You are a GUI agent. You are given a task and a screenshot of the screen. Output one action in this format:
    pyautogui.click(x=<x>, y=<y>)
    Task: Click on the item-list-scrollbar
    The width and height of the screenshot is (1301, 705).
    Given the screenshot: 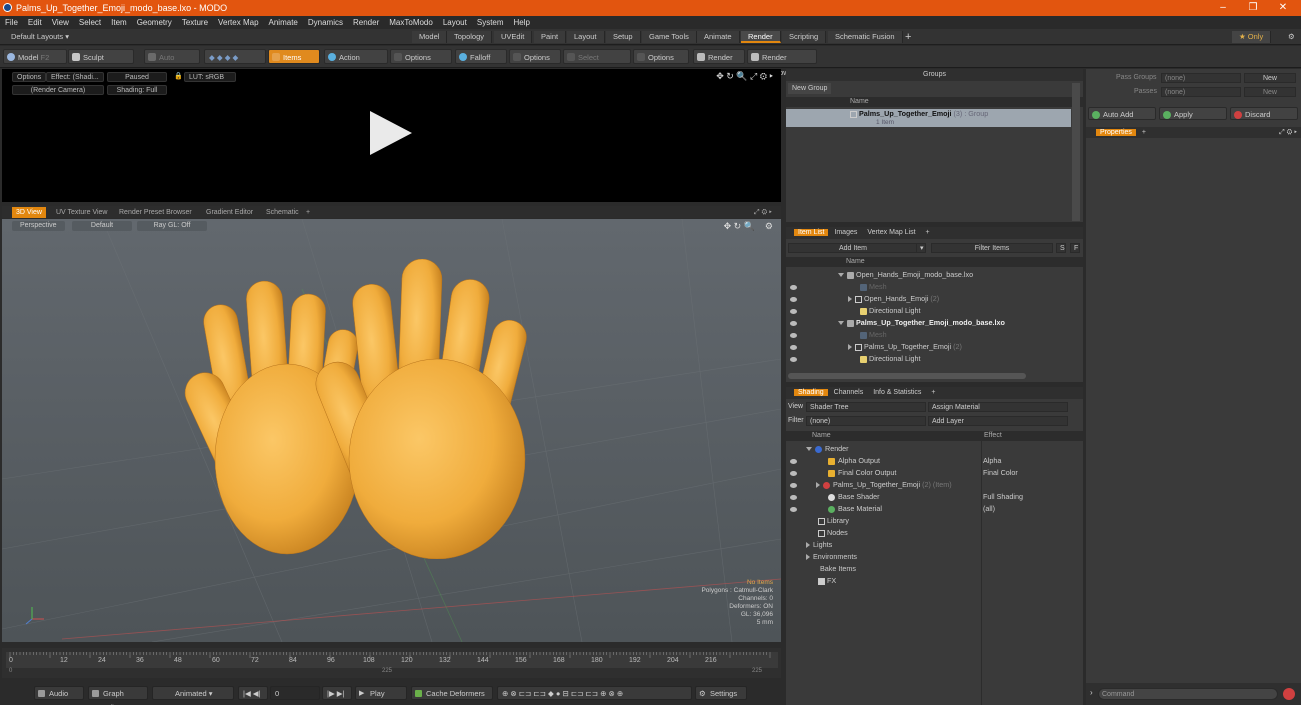 What is the action you would take?
    pyautogui.click(x=907, y=376)
    